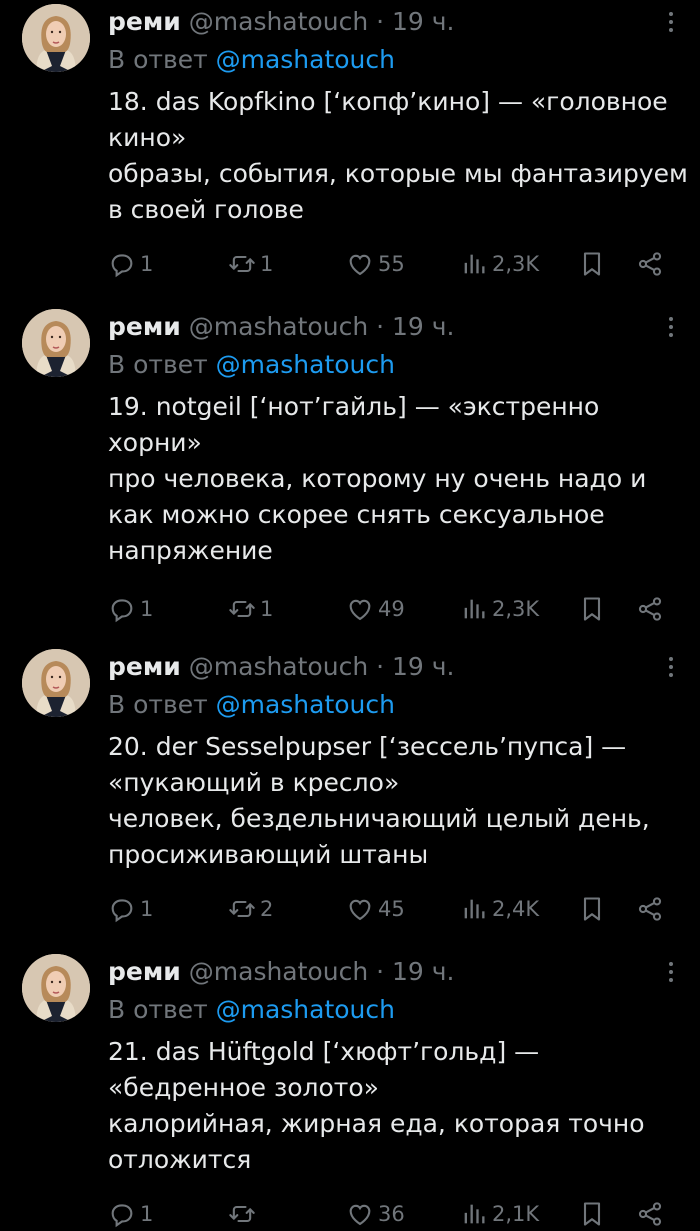 The image size is (700, 1231). I want to click on views-count: 2,4K, so click(516, 909).